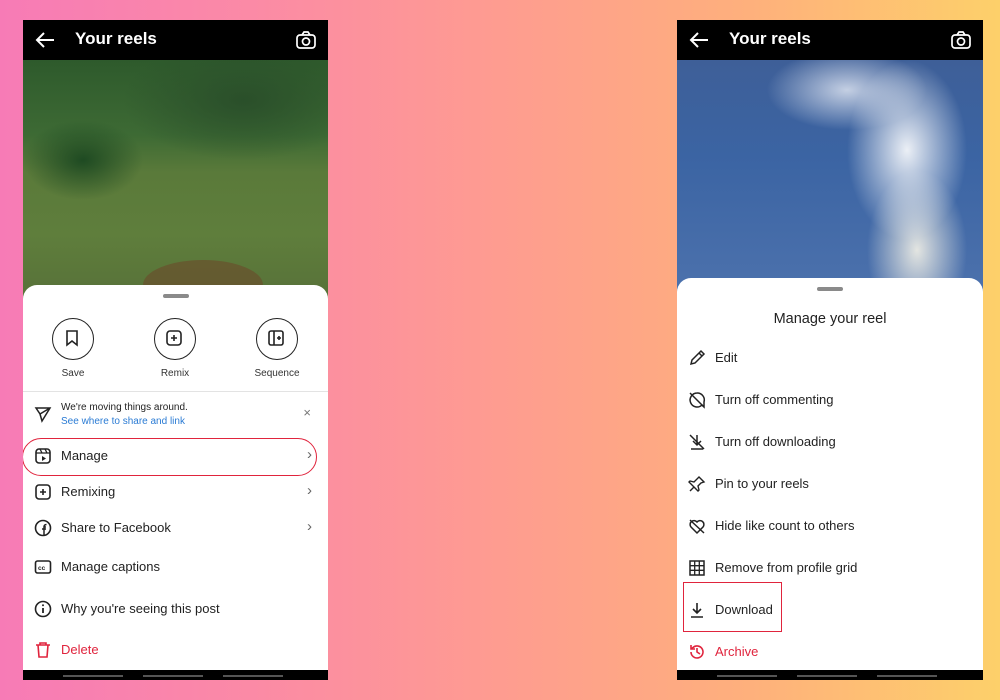 Image resolution: width=1000 pixels, height=700 pixels. I want to click on sheet-title: Manage your reel, so click(830, 319).